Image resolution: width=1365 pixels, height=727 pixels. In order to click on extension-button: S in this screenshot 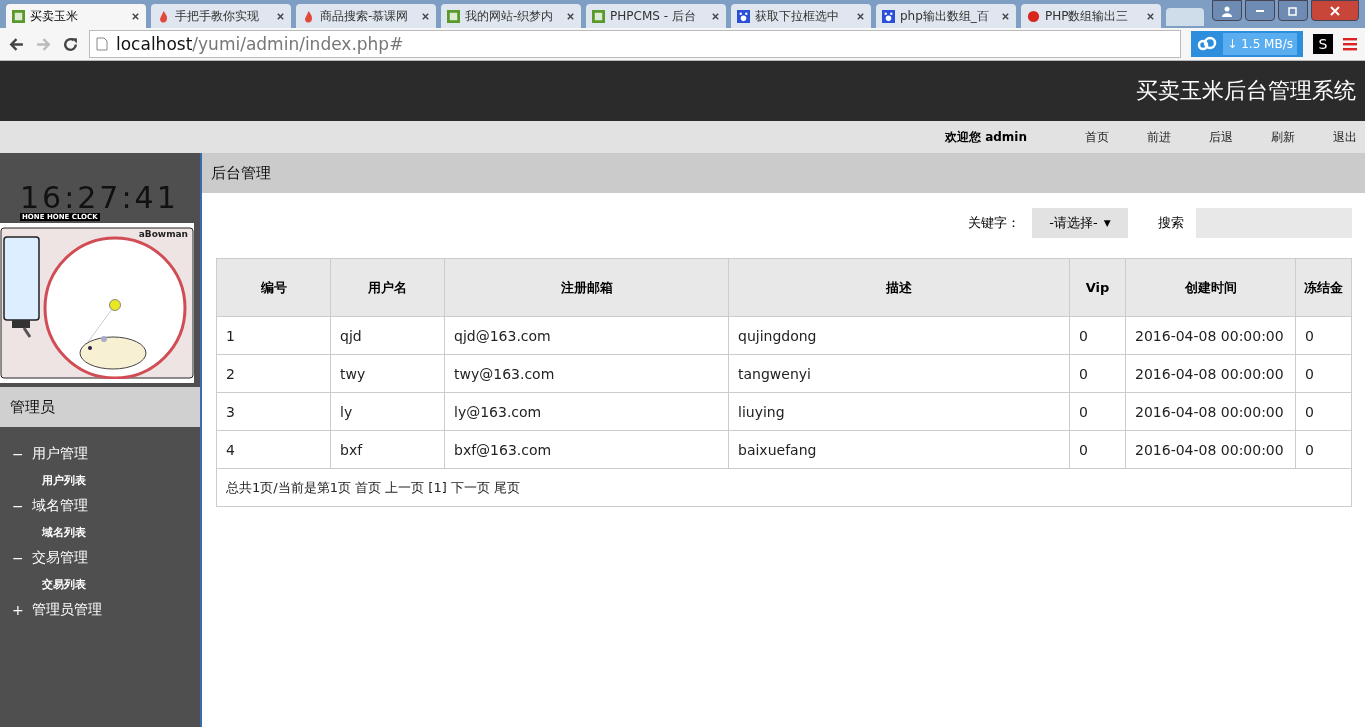, I will do `click(1323, 44)`.